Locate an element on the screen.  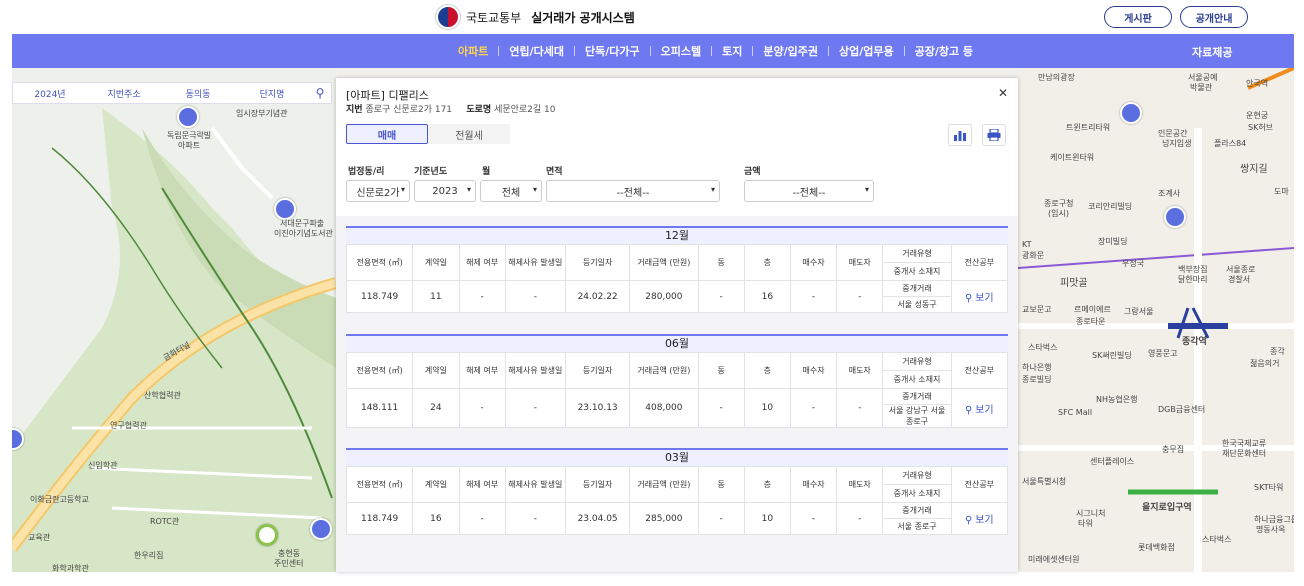
col-dong: 동 is located at coordinates (721, 262).